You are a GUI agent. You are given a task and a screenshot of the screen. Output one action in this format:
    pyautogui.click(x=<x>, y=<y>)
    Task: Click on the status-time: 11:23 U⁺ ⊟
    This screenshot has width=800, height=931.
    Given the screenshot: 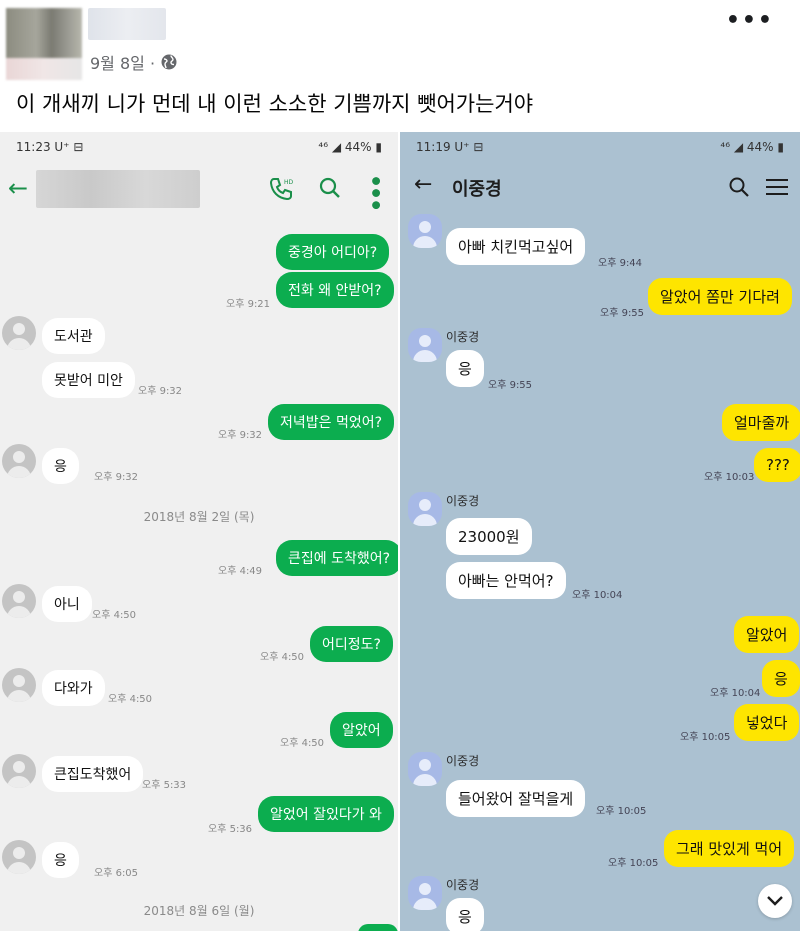 What is the action you would take?
    pyautogui.click(x=50, y=147)
    